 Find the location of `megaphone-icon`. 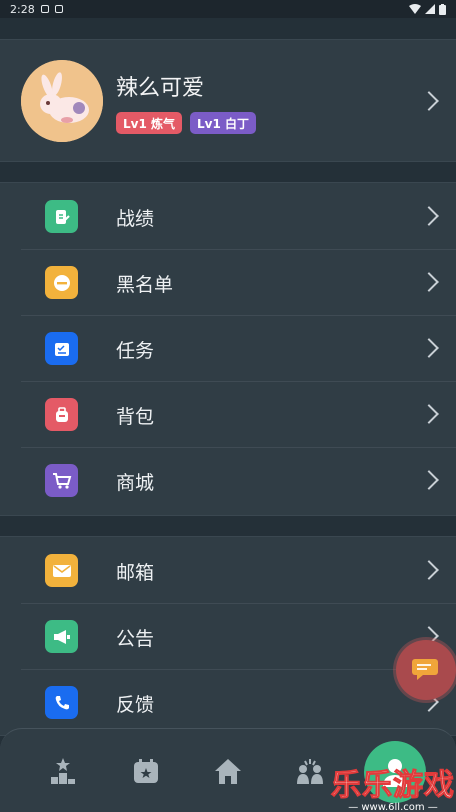

megaphone-icon is located at coordinates (61, 636).